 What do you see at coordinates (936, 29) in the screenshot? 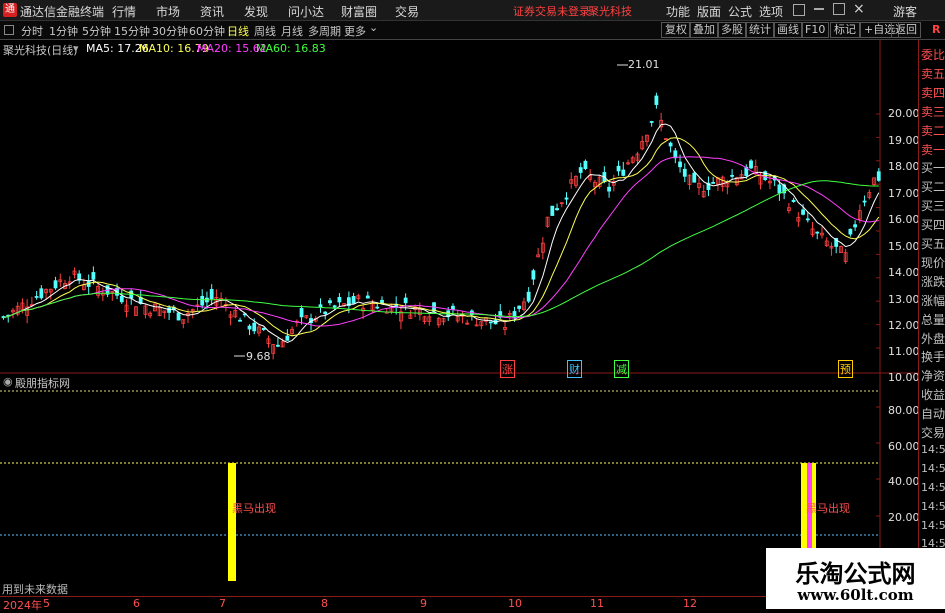
I see `r-icon: R` at bounding box center [936, 29].